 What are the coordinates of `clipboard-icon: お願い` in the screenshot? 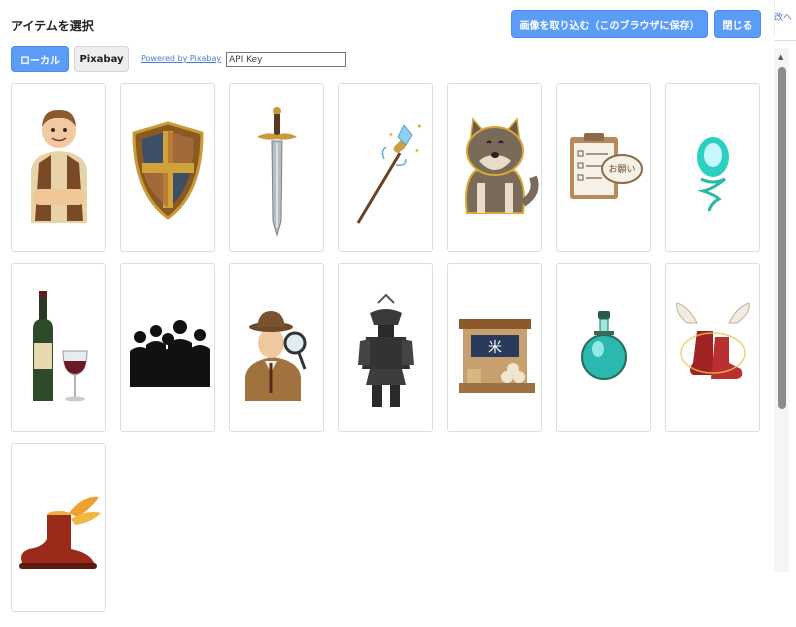 It's located at (606, 165).